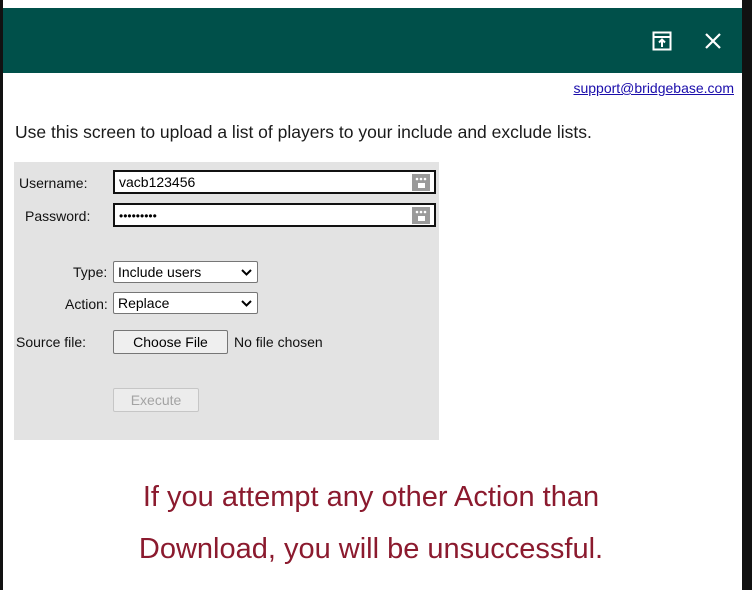  What do you see at coordinates (53, 183) in the screenshot?
I see `username-label: Username:` at bounding box center [53, 183].